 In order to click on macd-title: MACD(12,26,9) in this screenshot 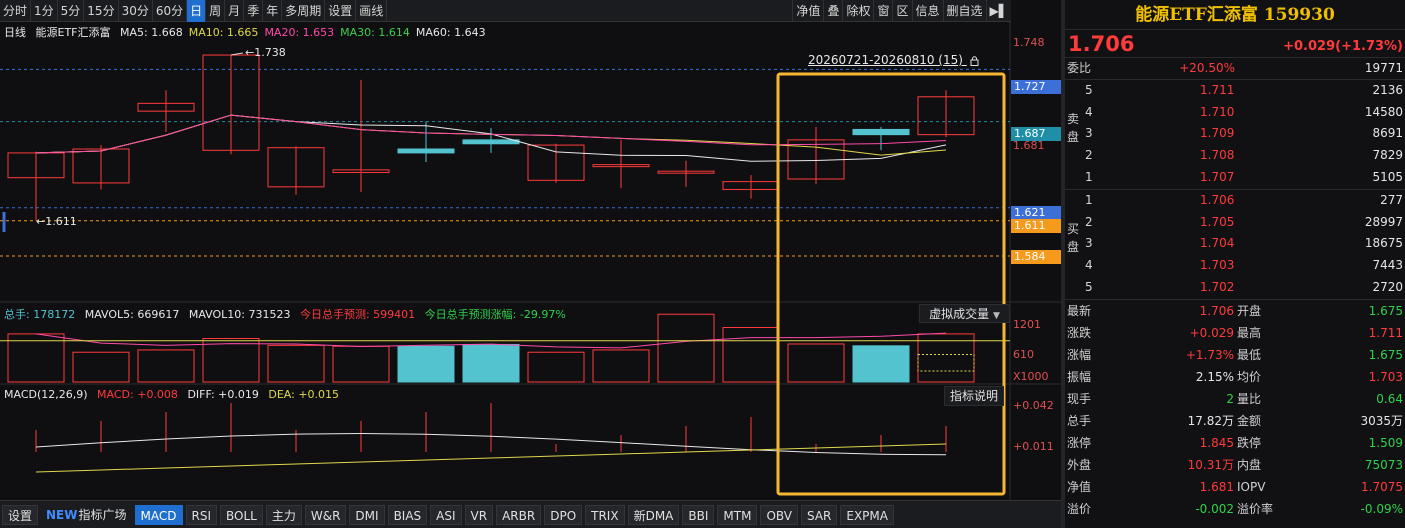, I will do `click(46, 394)`.